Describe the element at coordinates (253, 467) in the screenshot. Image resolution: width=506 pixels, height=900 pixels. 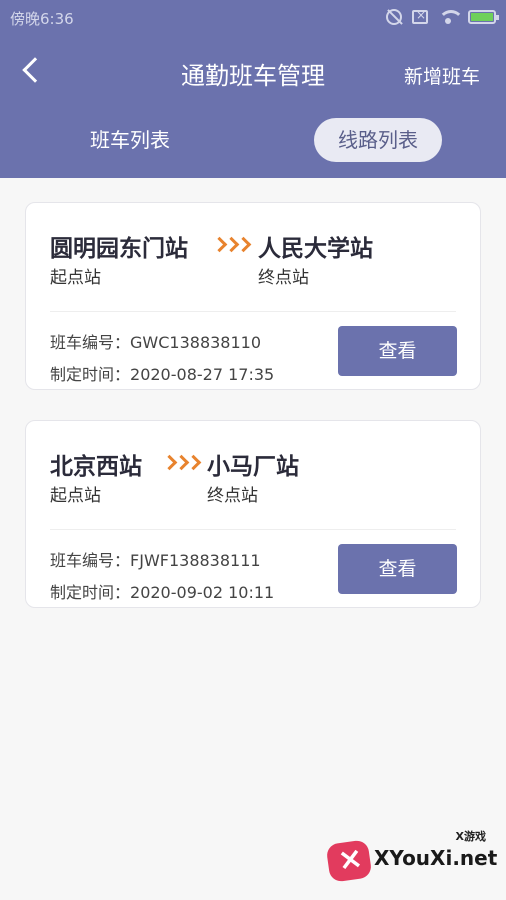
I see `end-station: 小马厂站` at that location.